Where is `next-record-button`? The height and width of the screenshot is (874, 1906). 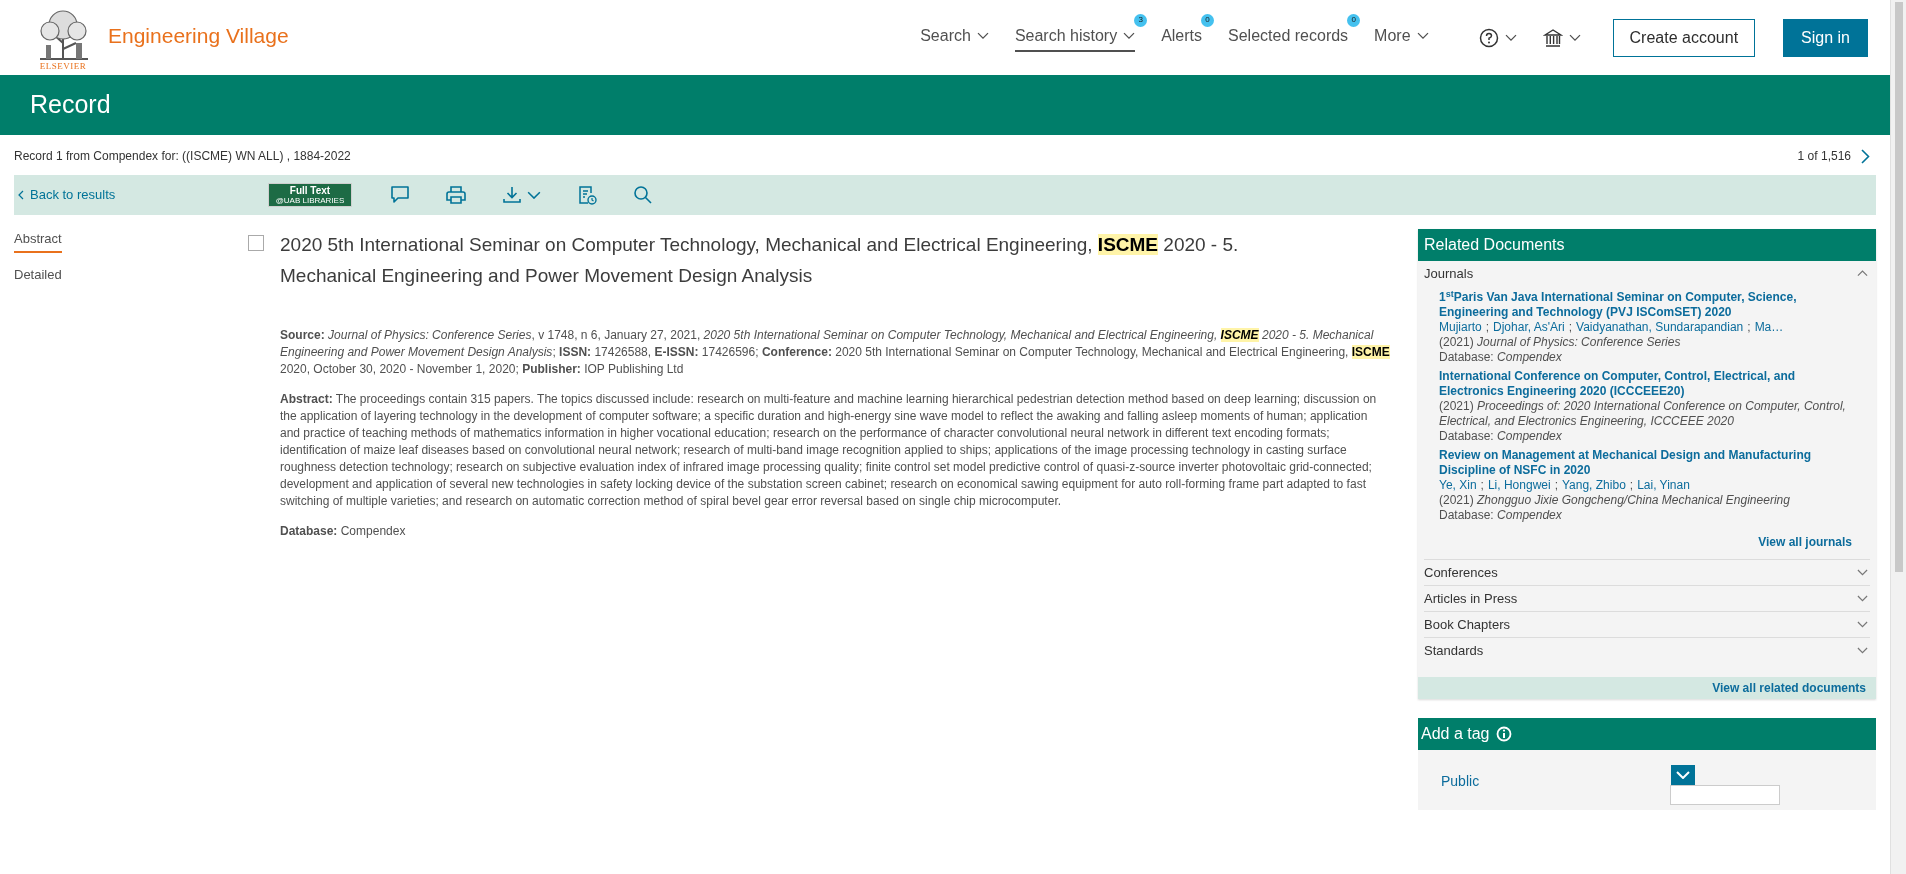 next-record-button is located at coordinates (1865, 156).